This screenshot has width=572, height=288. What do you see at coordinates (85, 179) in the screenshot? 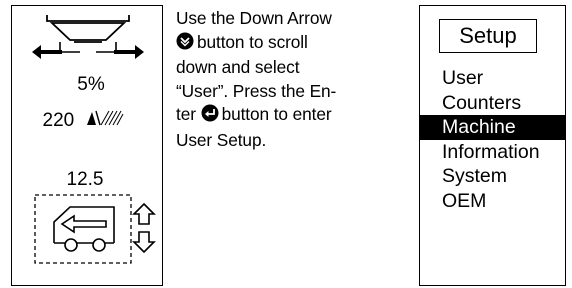
I see `ground-speed-readout: 12.5` at bounding box center [85, 179].